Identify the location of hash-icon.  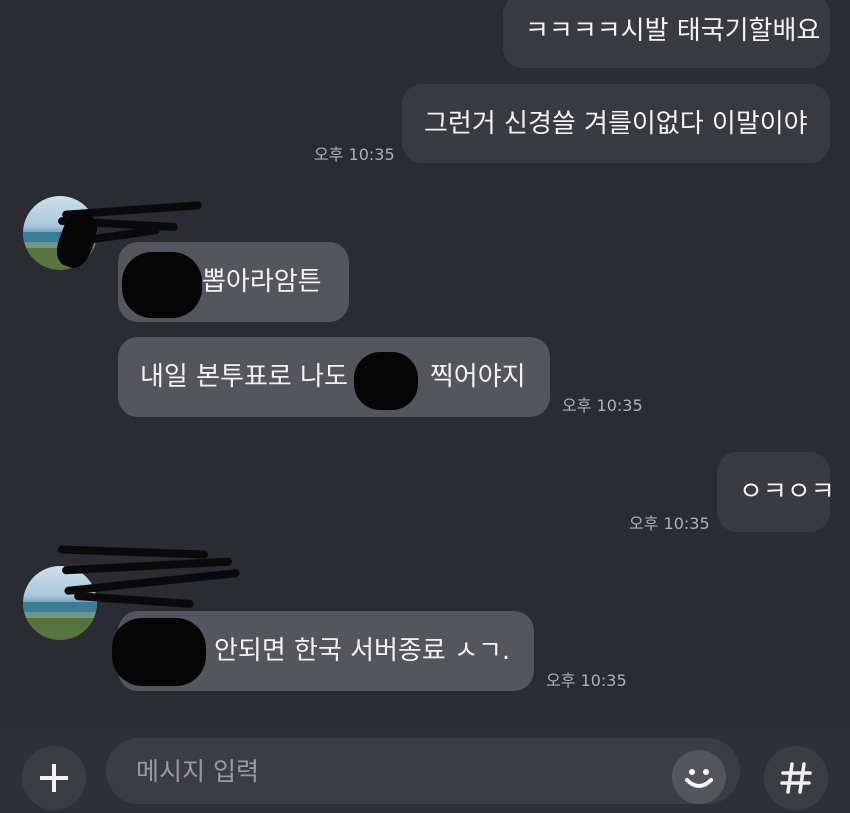
(796, 778).